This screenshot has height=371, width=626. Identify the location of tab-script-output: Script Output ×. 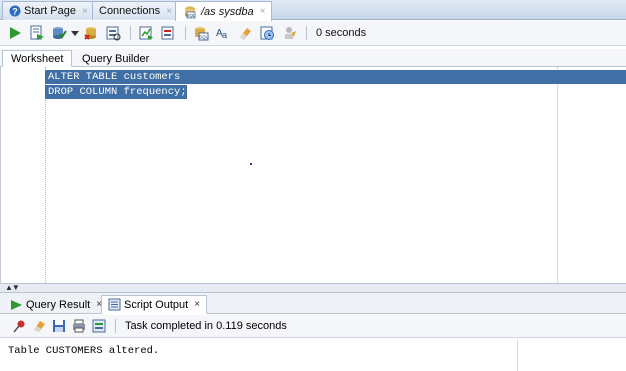
(154, 304).